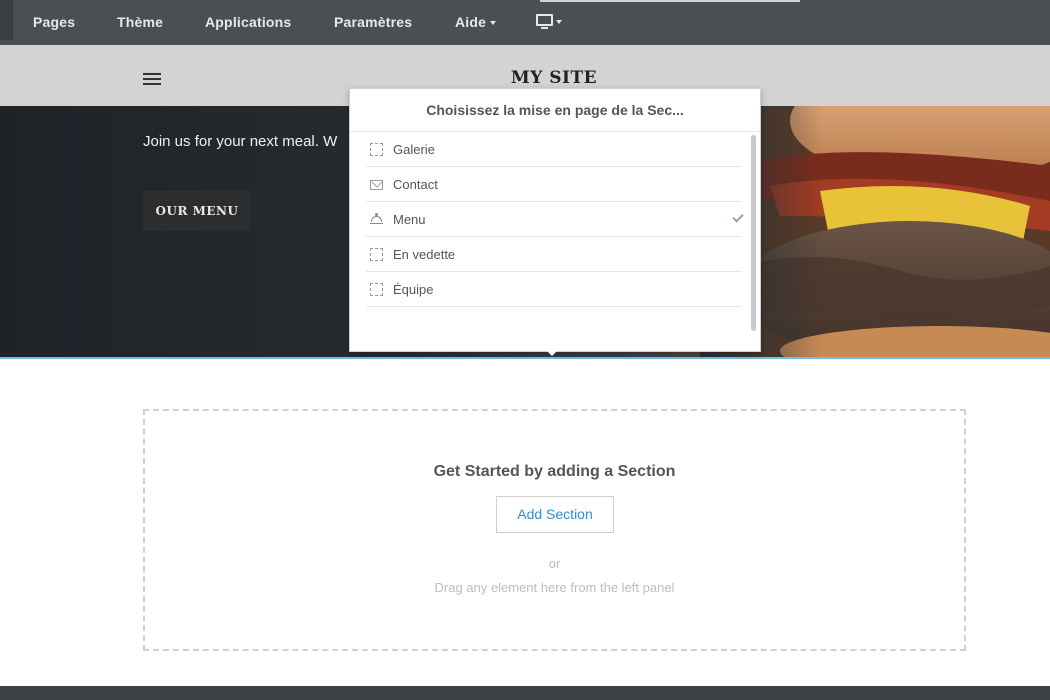 The width and height of the screenshot is (1050, 700). What do you see at coordinates (525, 22) in the screenshot?
I see `editor-toolbar: Pages Thème Applications Paramètres Aide` at bounding box center [525, 22].